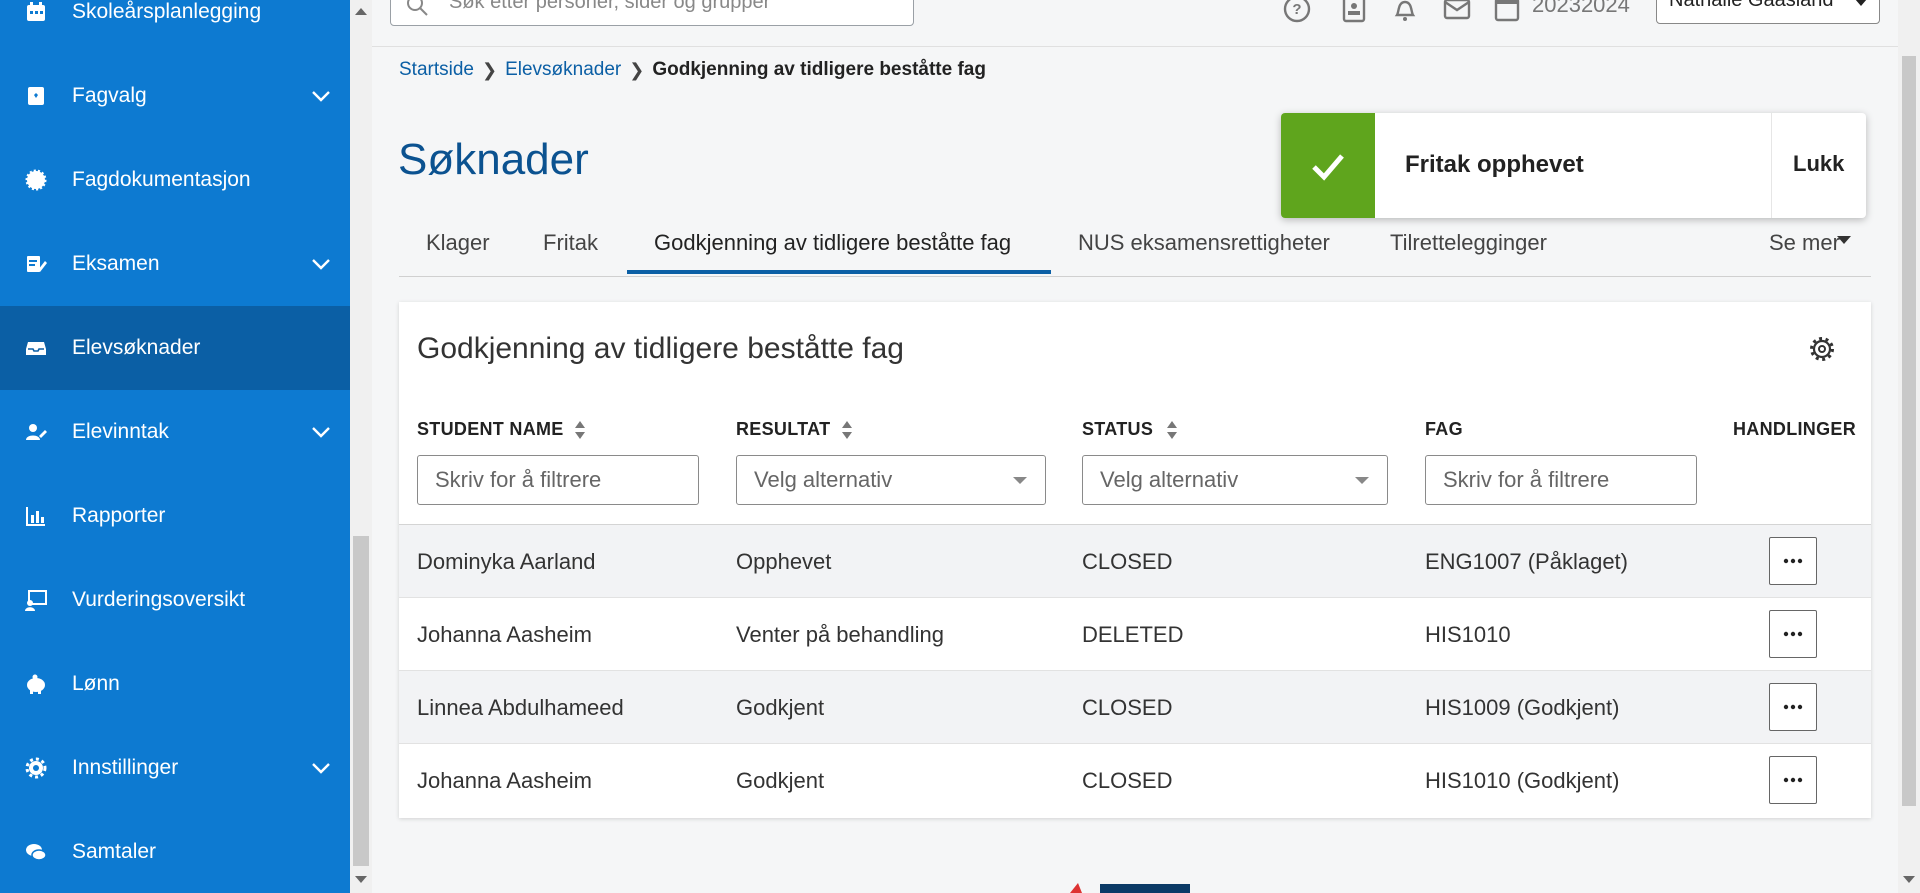 Image resolution: width=1920 pixels, height=893 pixels. Describe the element at coordinates (1444, 429) in the screenshot. I see `column-header-fag: FAG` at that location.